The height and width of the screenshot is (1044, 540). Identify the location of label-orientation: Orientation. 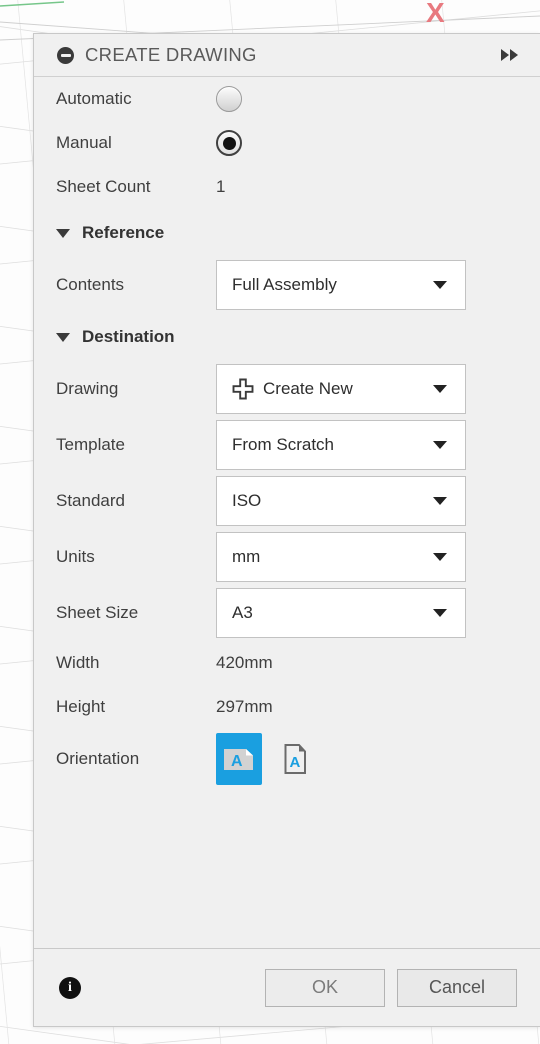
(98, 758).